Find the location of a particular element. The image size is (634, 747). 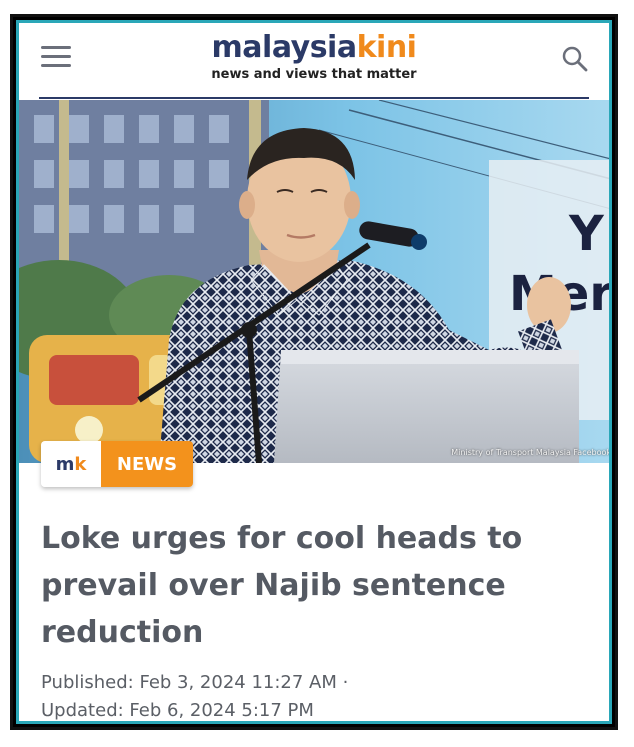

published-date: Published: Feb 3, 2024 11:27 AM · is located at coordinates (195, 682).